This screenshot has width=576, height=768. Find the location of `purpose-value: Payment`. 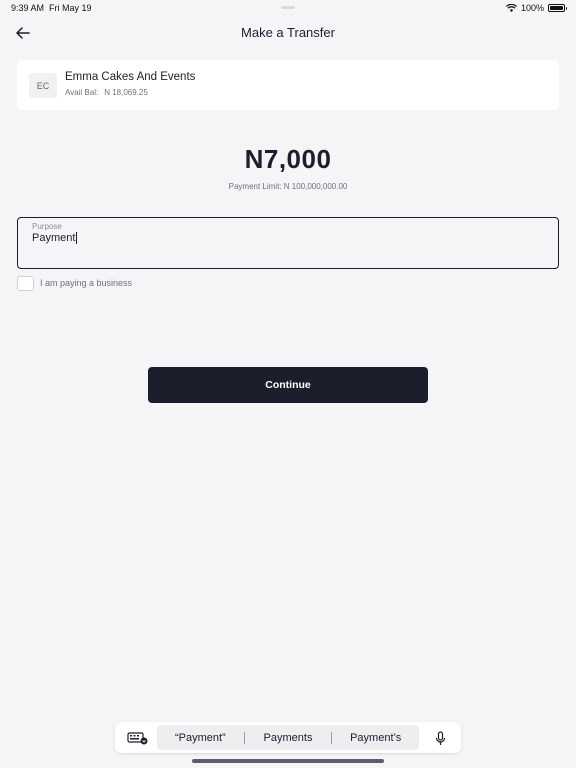

purpose-value: Payment is located at coordinates (55, 238).